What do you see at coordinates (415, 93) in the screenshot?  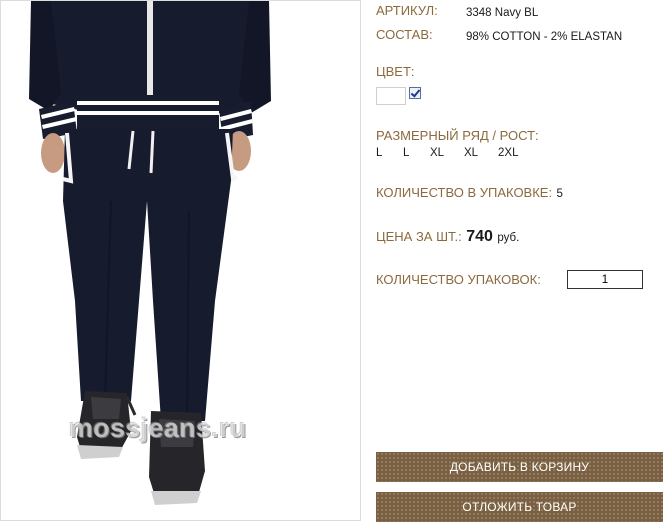 I see `color-checkbox` at bounding box center [415, 93].